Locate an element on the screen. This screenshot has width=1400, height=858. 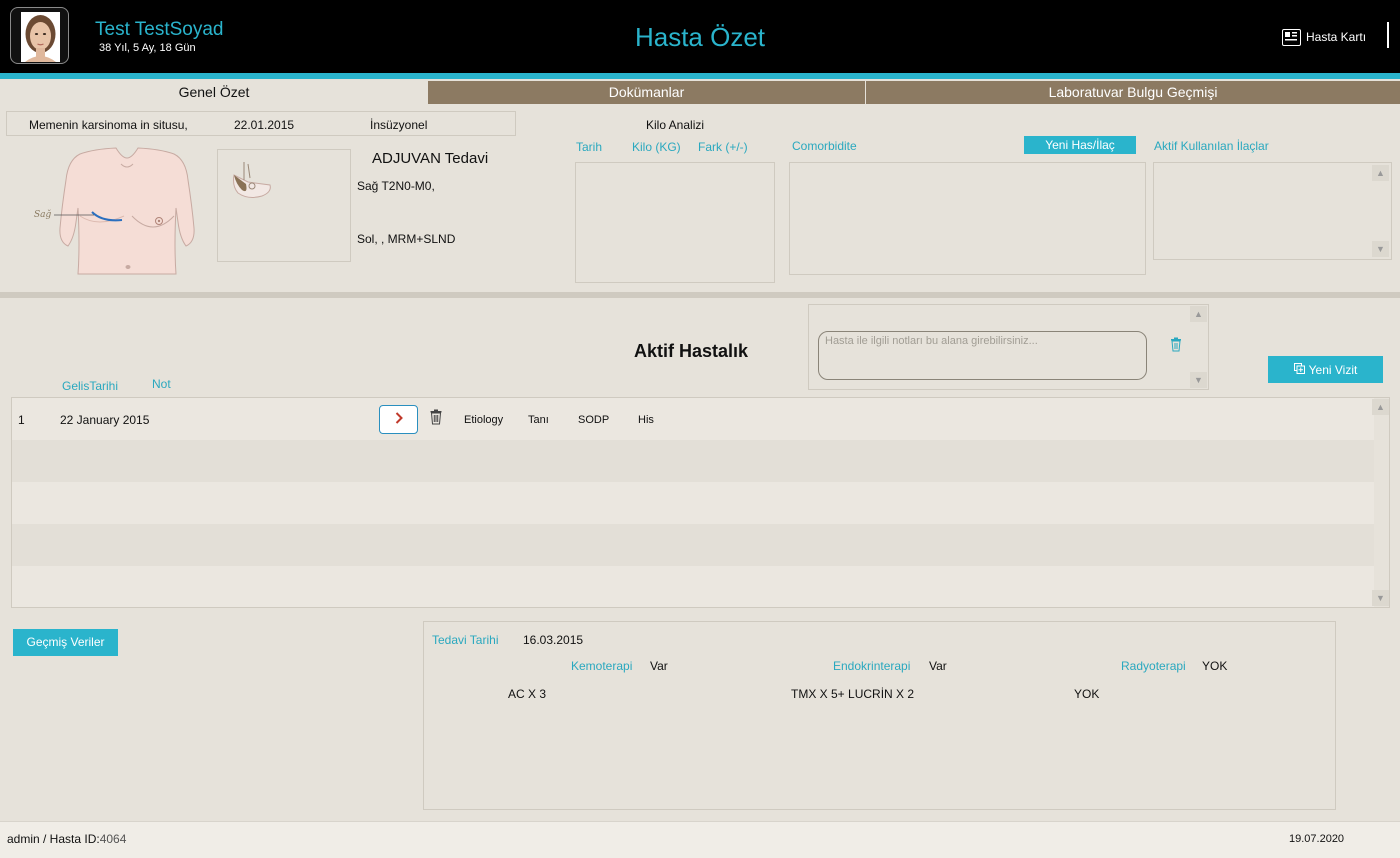
tab-lab-history: Laboratuvar Bulgu Geçmişi is located at coordinates (1133, 92).